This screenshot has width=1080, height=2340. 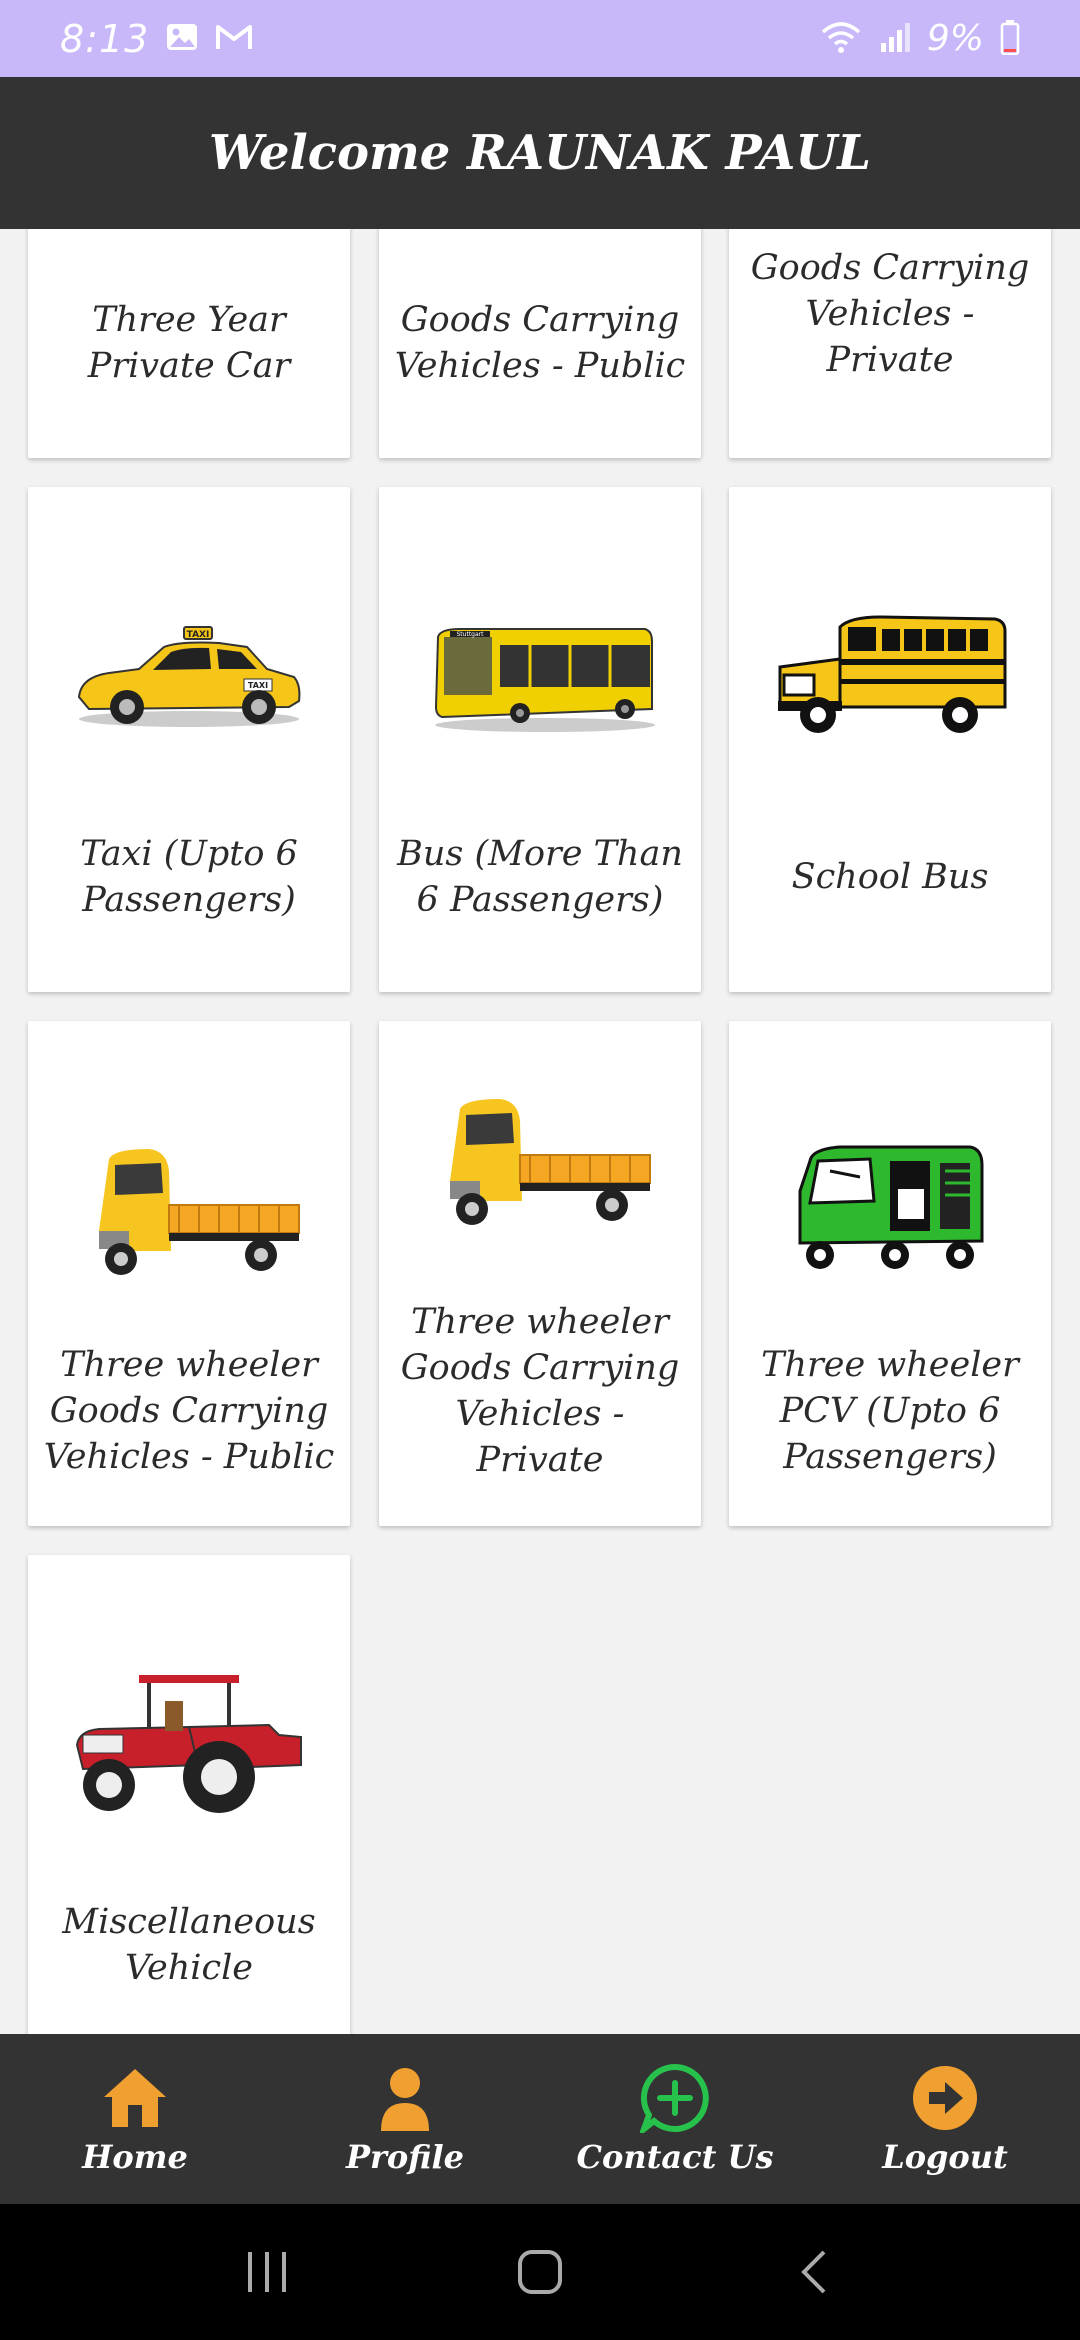 What do you see at coordinates (156, 39) in the screenshot?
I see `status-left: 8:13` at bounding box center [156, 39].